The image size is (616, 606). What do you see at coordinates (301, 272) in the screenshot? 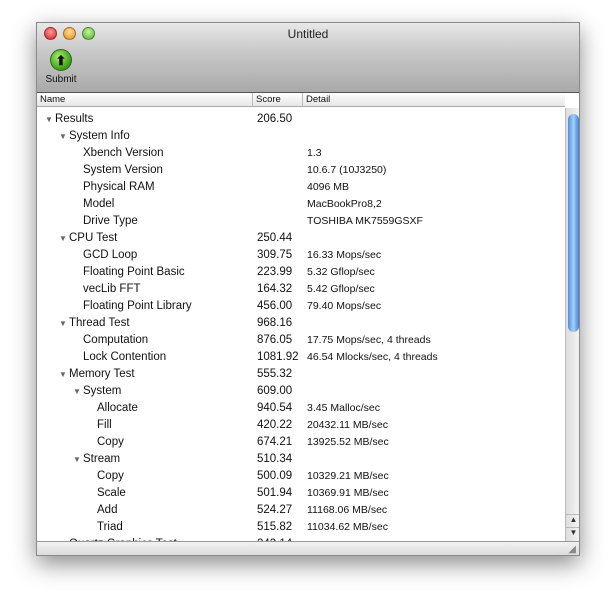
I see `outline-row: Floating Point Basic 223.99 5.32 Gflop/sec` at bounding box center [301, 272].